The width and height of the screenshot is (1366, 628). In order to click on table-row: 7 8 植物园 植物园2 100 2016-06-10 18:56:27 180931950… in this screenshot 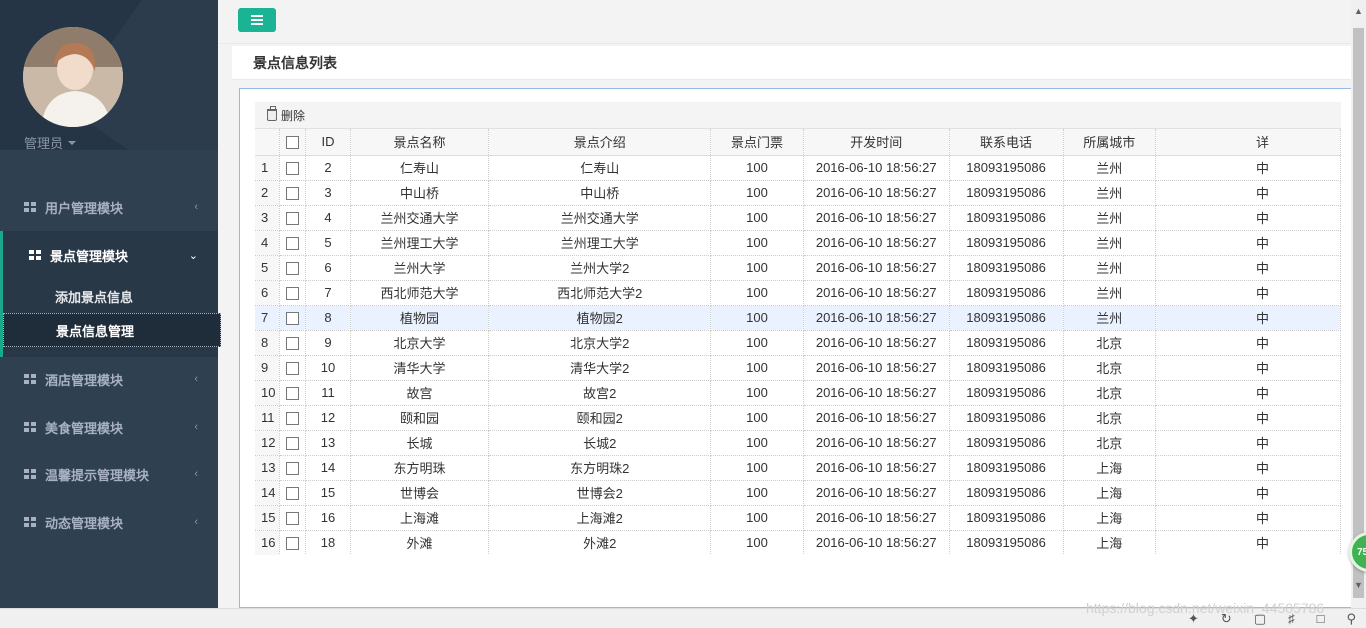, I will do `click(798, 318)`.